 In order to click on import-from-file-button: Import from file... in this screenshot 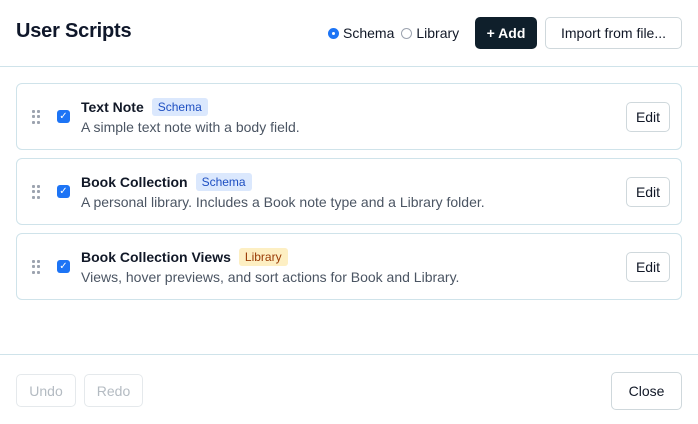, I will do `click(613, 33)`.